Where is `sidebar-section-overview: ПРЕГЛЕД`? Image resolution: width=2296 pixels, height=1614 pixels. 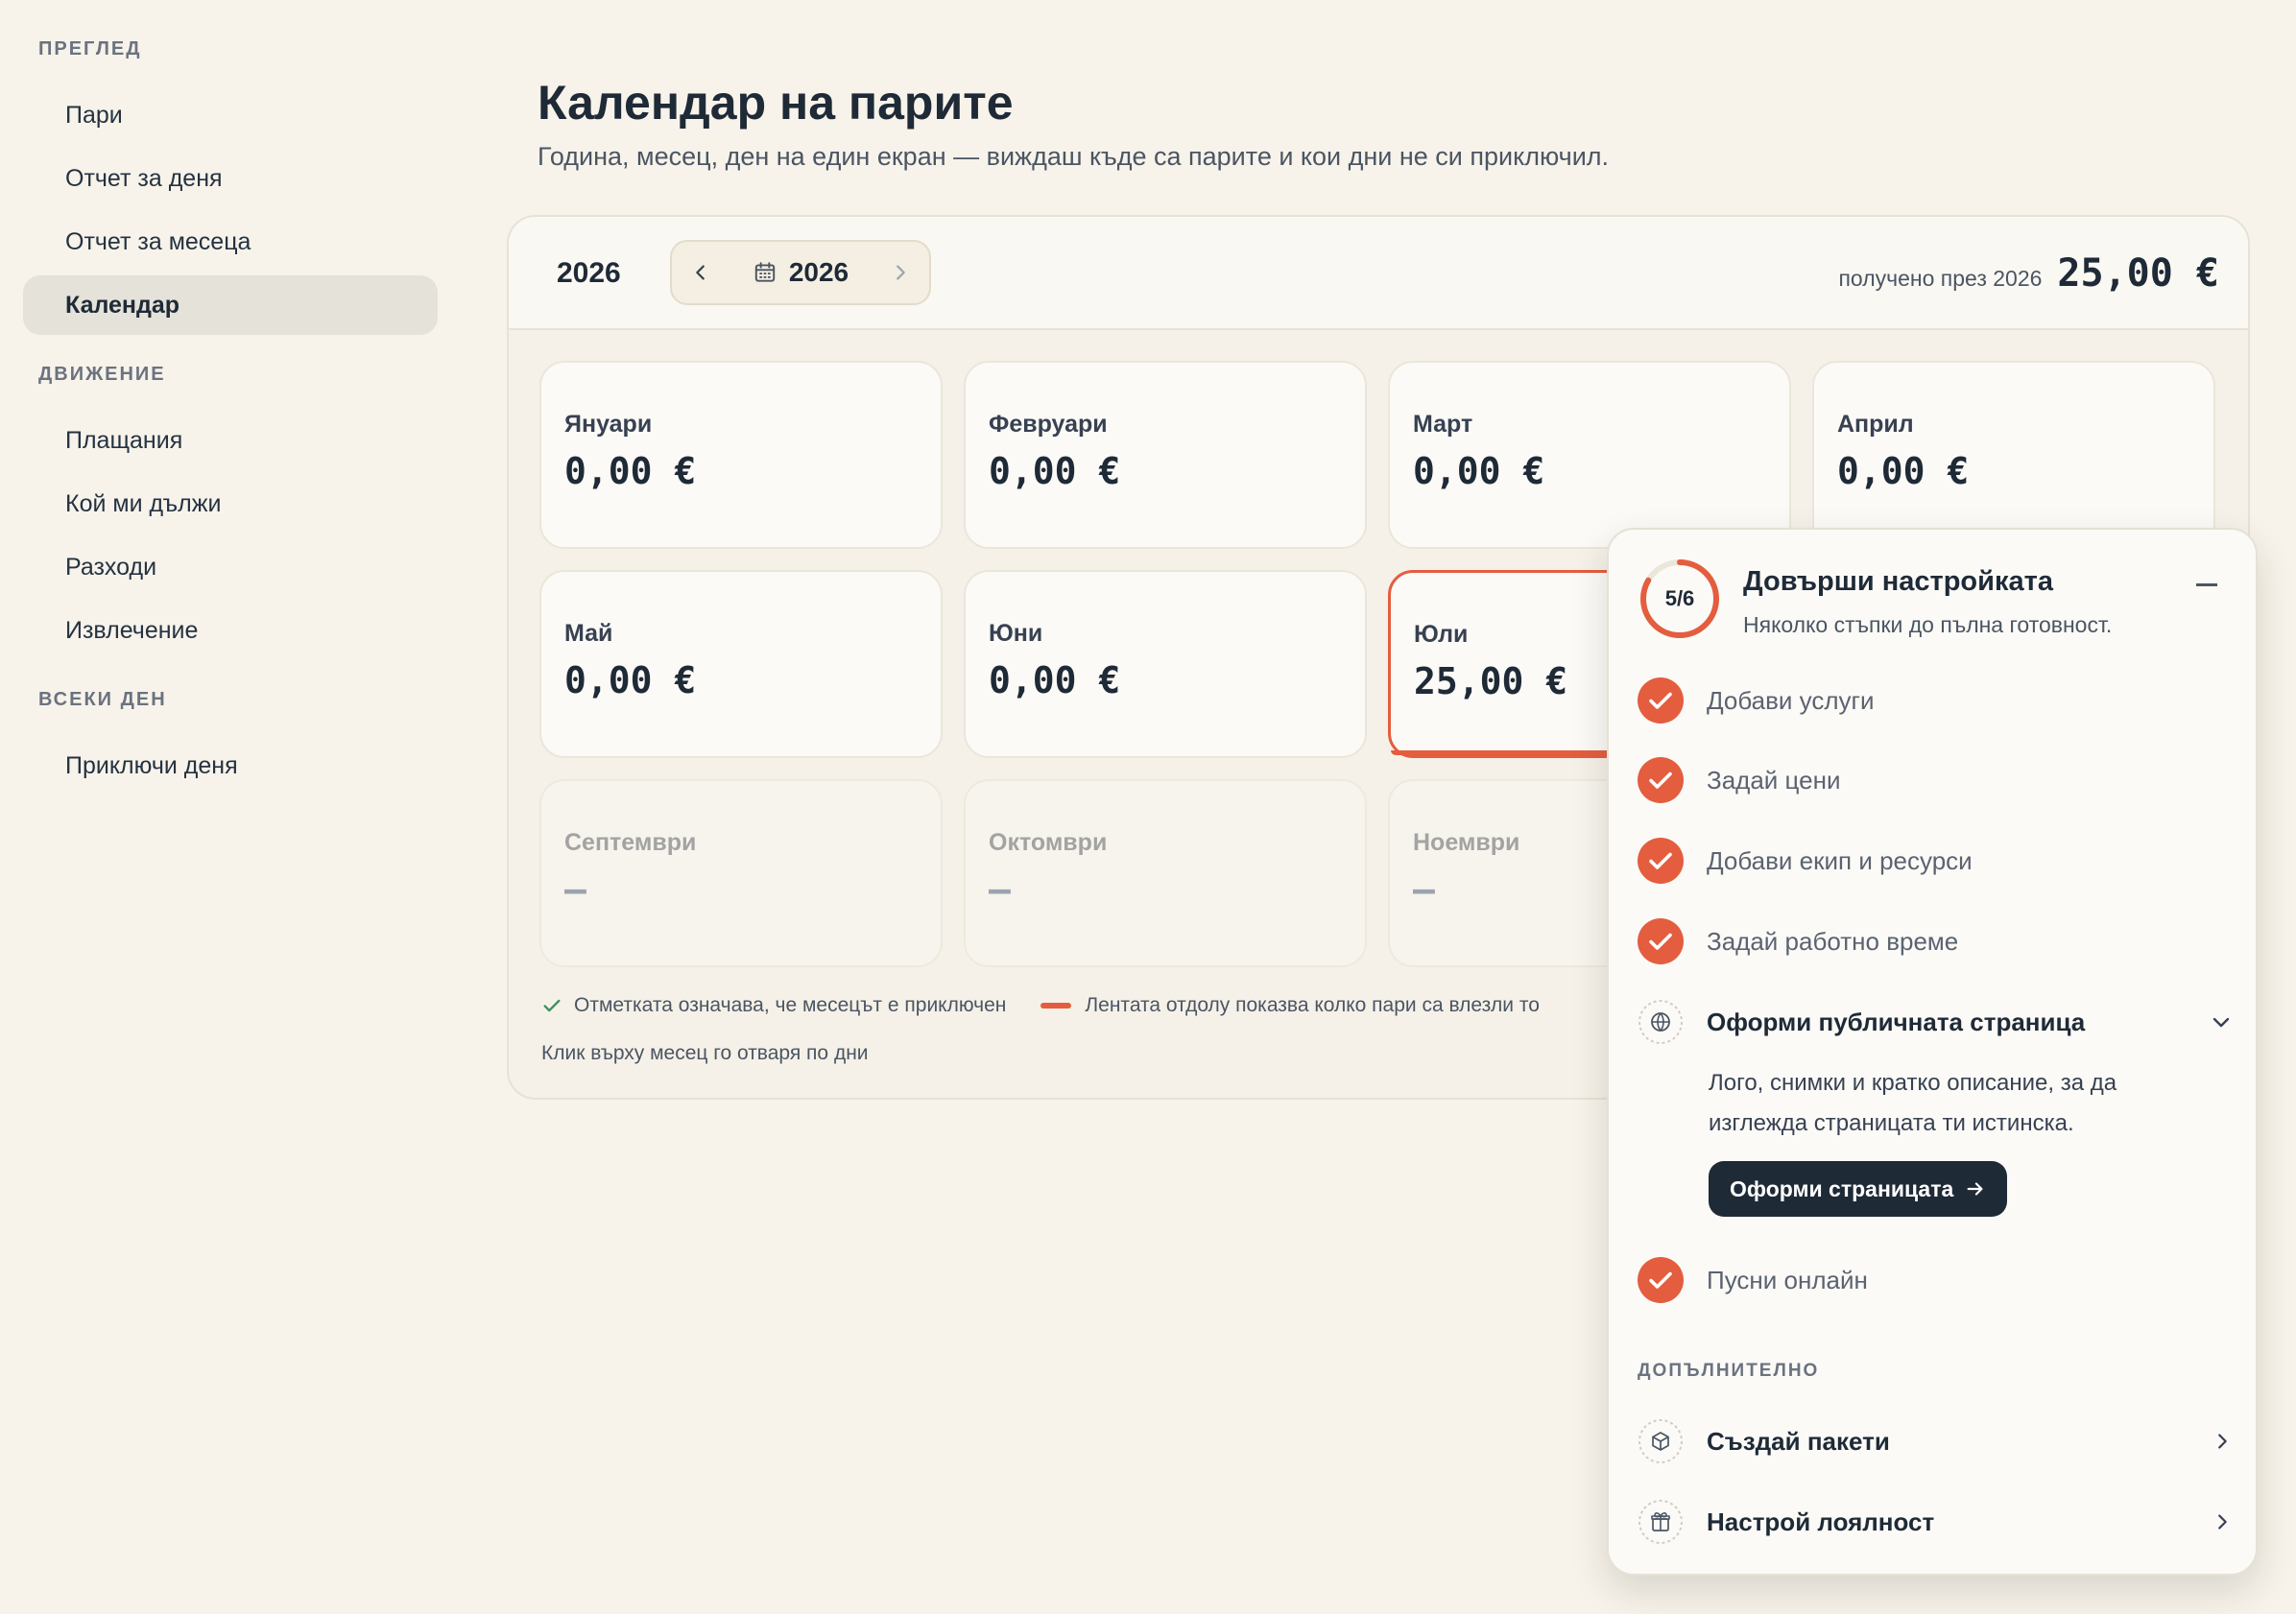 sidebar-section-overview: ПРЕГЛЕД is located at coordinates (90, 48).